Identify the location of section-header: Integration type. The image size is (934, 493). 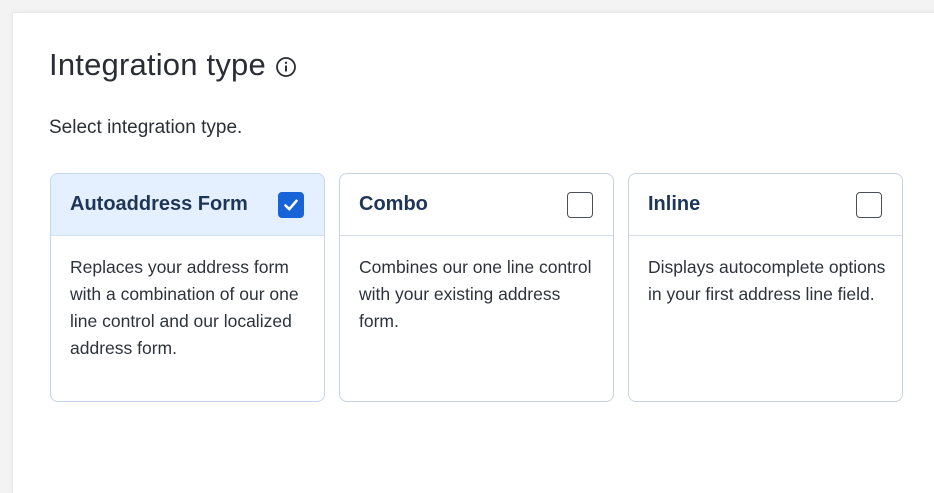
(173, 65).